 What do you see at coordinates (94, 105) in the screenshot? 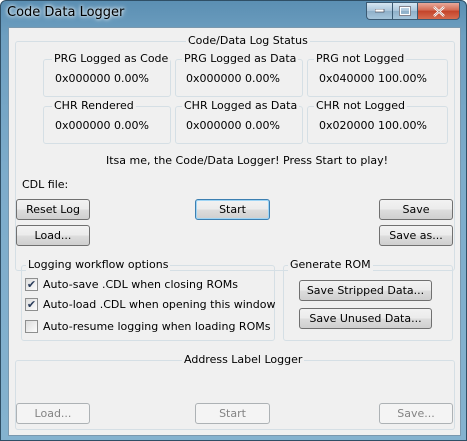
I see `chr-rendered-label: CHR Rendered` at bounding box center [94, 105].